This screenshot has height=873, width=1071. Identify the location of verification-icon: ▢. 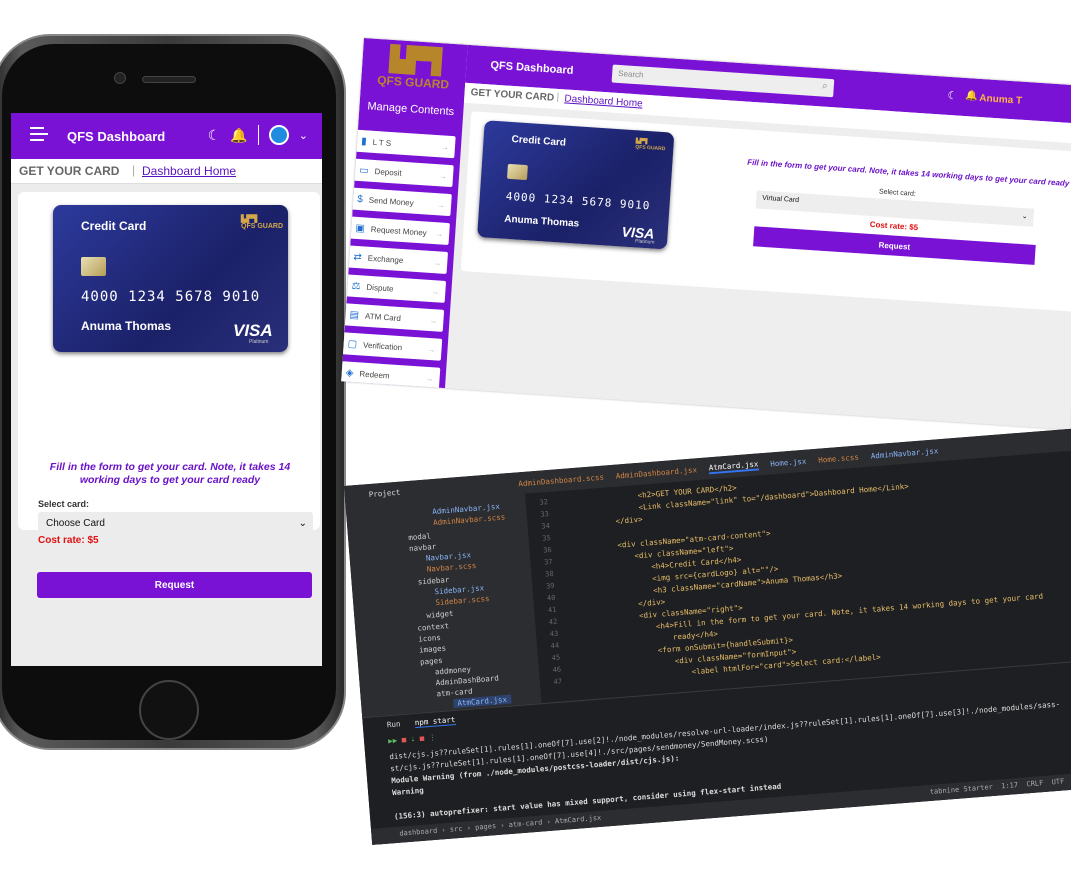
(352, 344).